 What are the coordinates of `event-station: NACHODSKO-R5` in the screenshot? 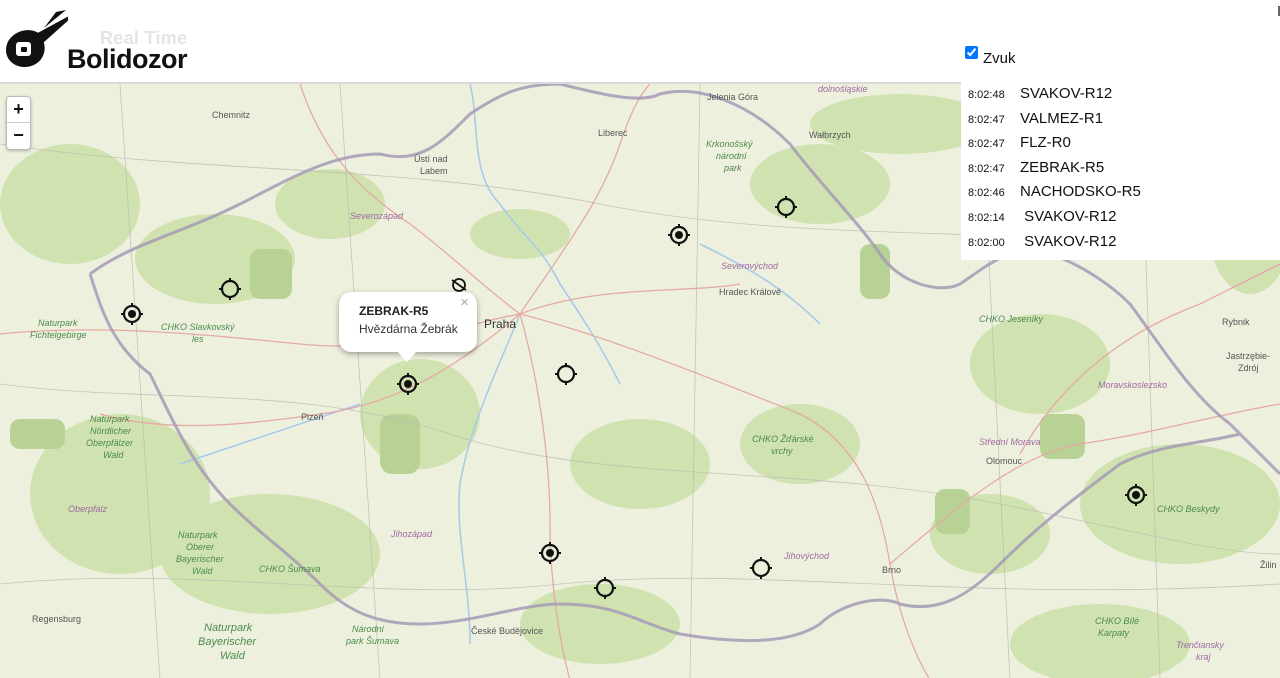 It's located at (1080, 192).